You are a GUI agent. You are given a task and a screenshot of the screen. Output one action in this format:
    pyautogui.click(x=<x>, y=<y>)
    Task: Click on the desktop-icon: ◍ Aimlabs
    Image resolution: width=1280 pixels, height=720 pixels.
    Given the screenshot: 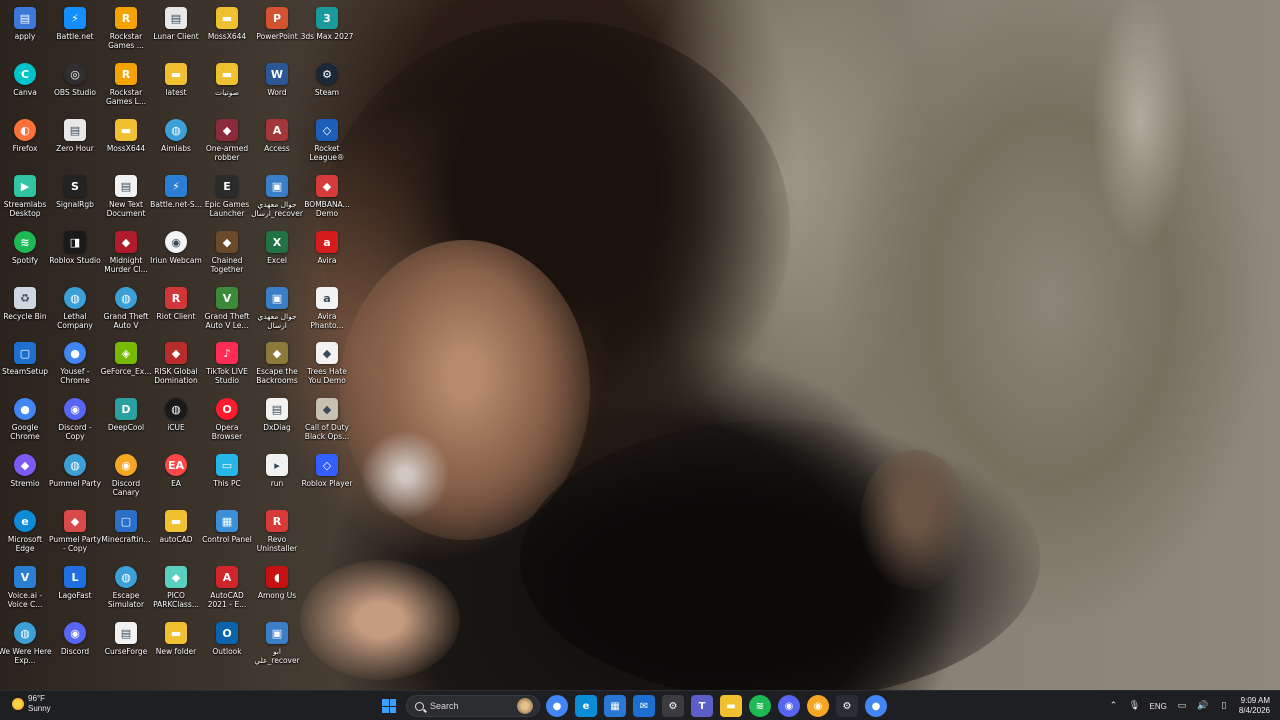 What is the action you would take?
    pyautogui.click(x=176, y=142)
    